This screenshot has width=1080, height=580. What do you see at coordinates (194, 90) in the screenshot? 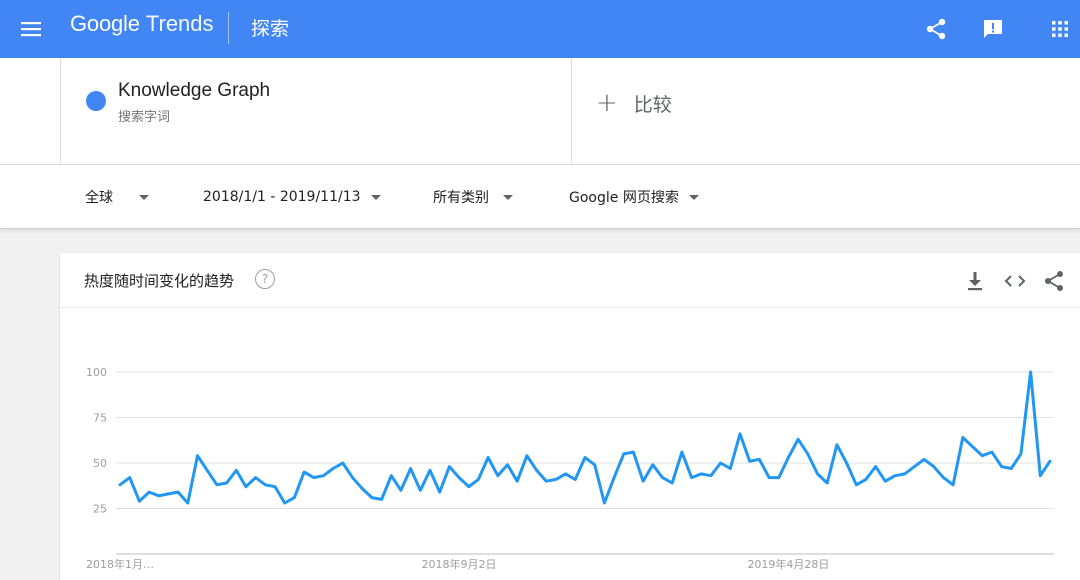
I see `term-name: Knowledge Graph` at bounding box center [194, 90].